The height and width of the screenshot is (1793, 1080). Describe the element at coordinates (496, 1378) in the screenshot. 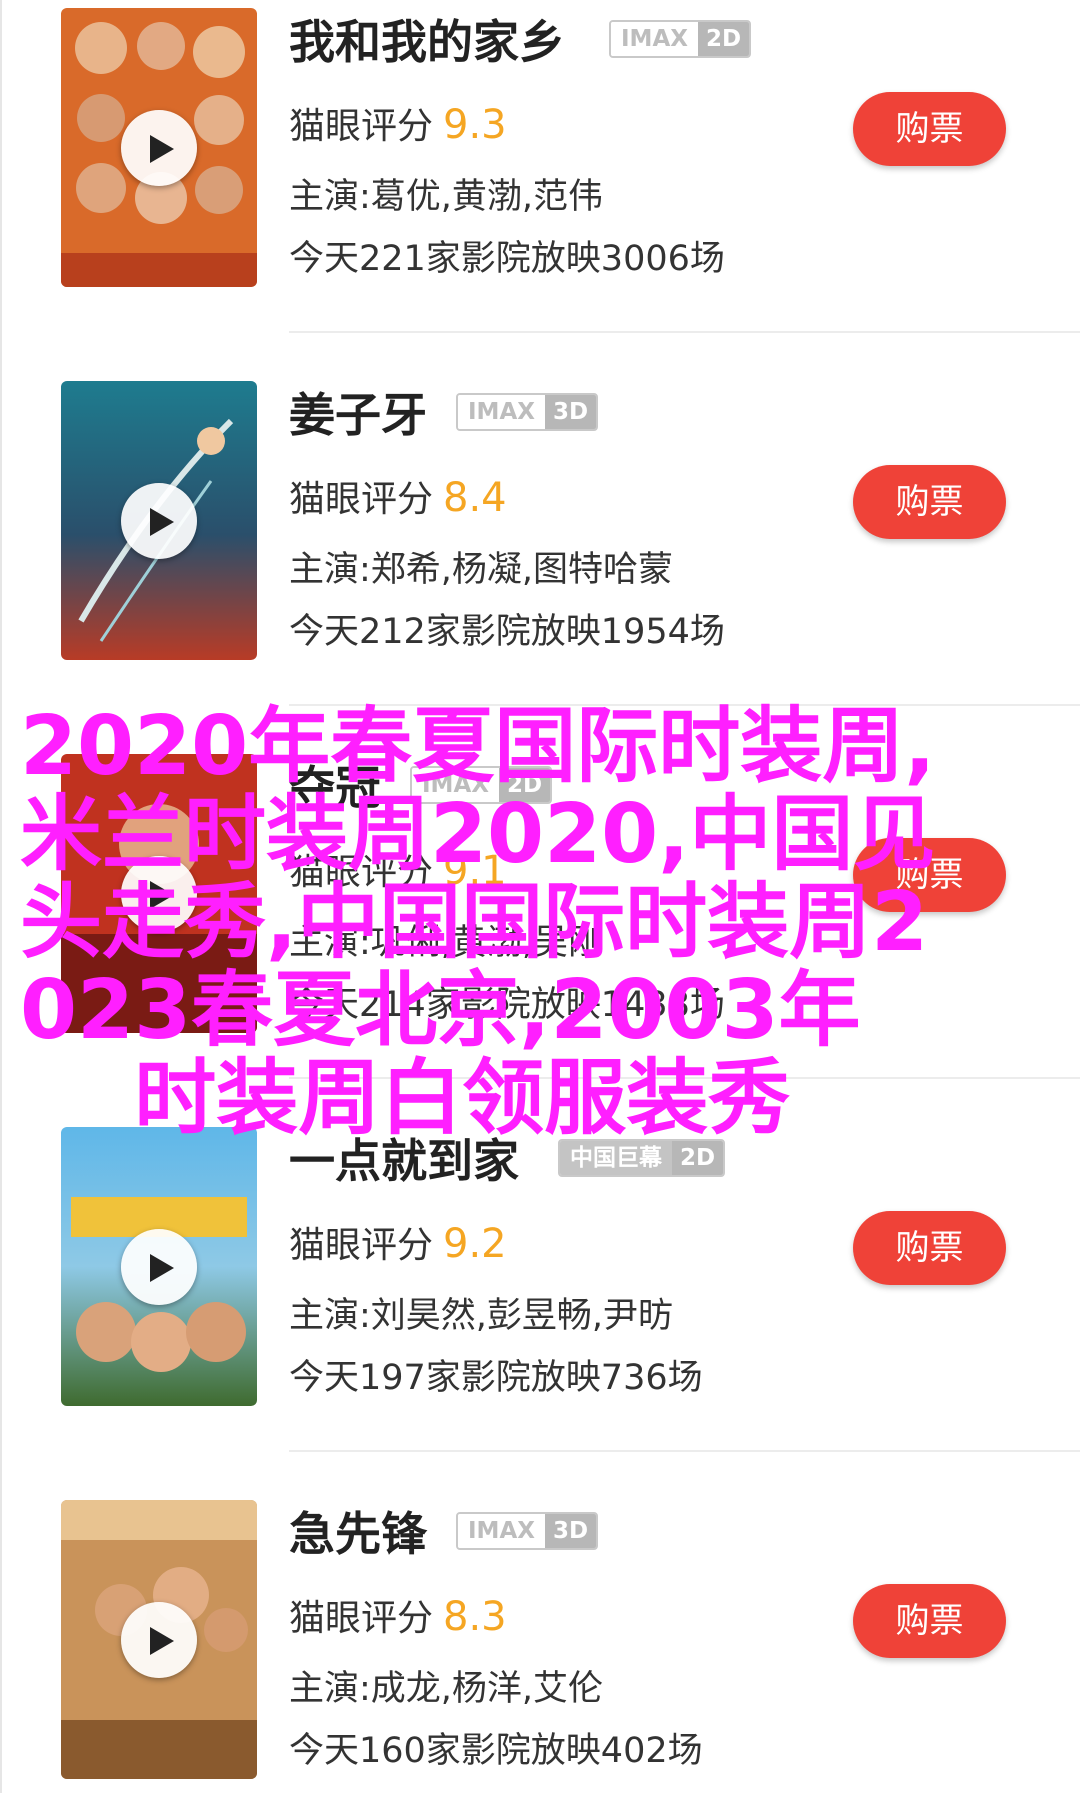

I see `showing-text: 今天197家影院放映736场` at that location.